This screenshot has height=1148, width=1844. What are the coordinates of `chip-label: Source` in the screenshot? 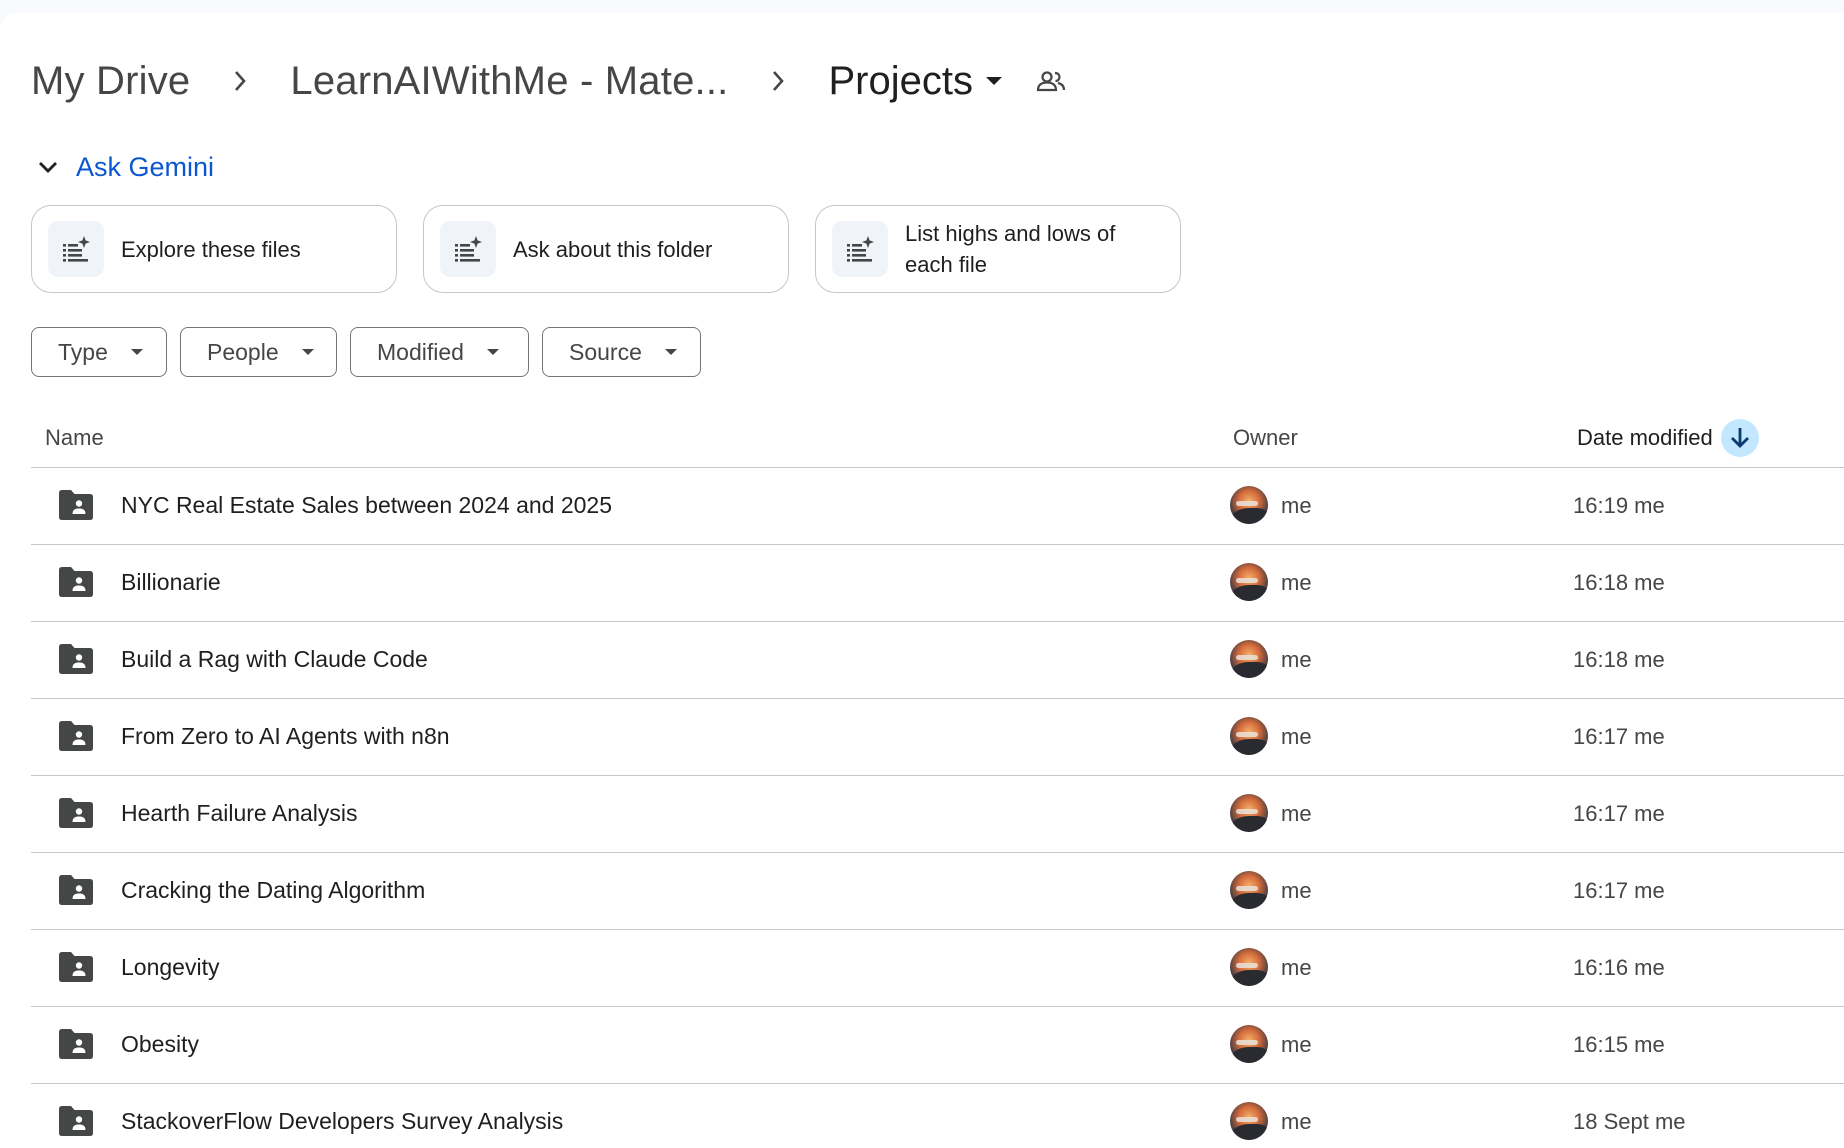 It's located at (605, 351).